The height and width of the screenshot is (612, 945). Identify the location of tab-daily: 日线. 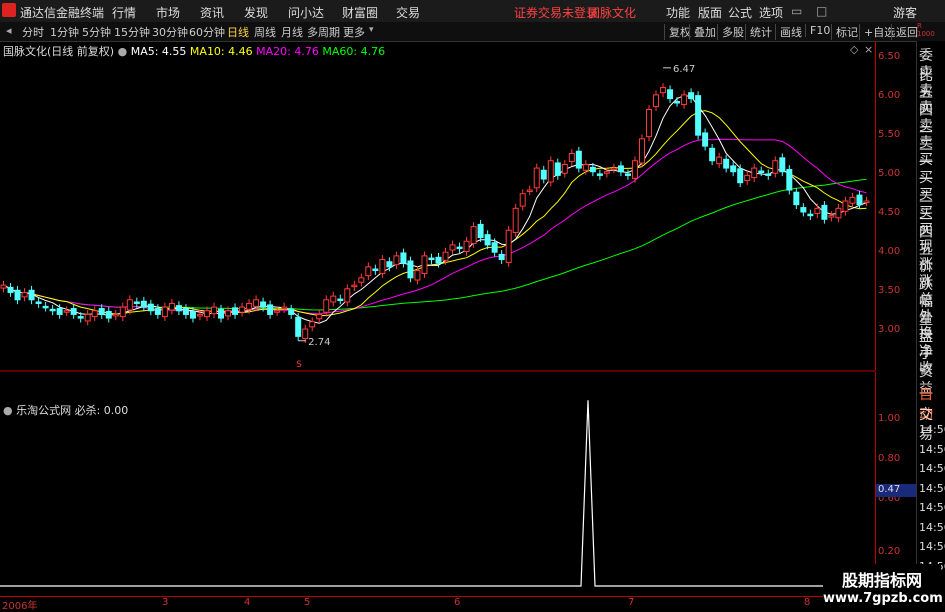
(238, 32).